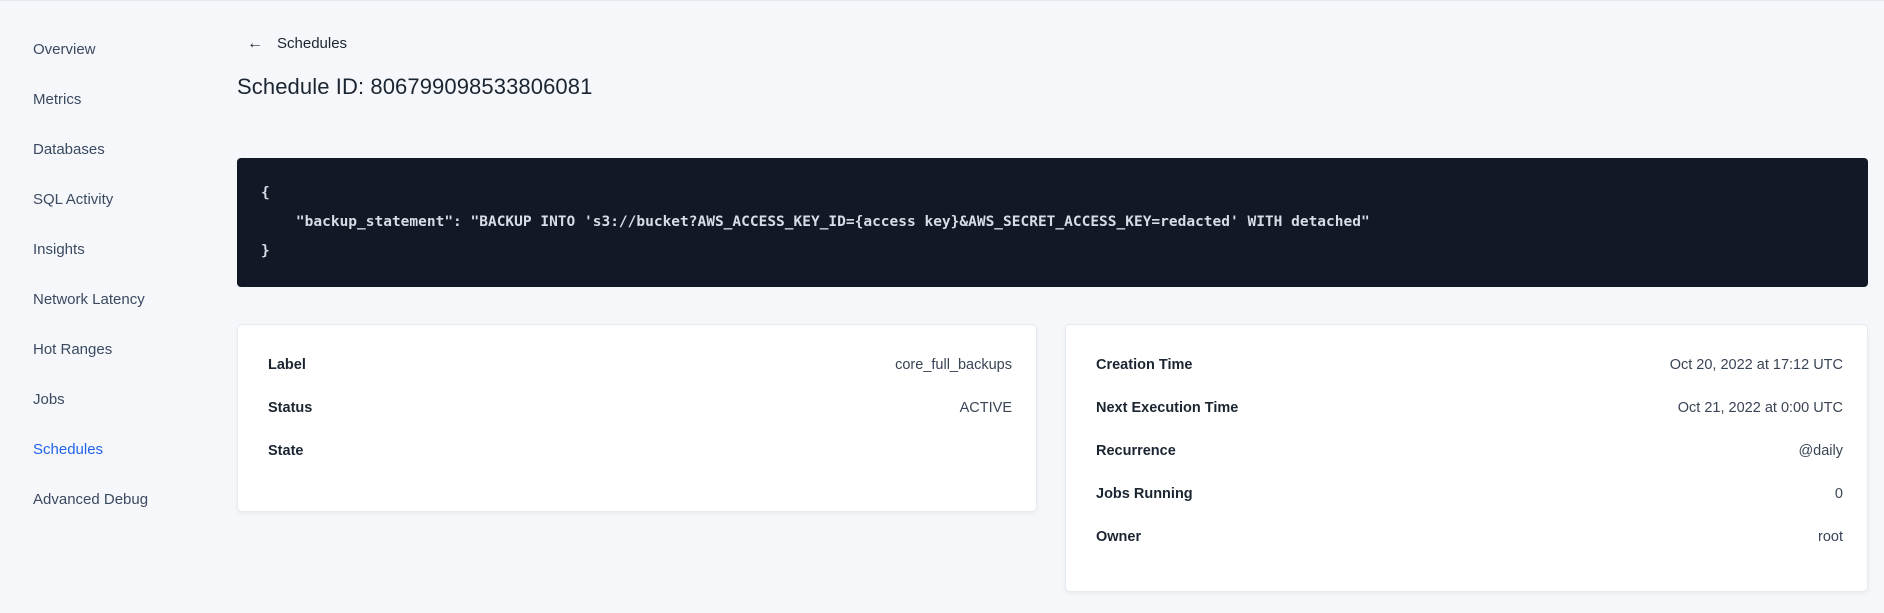 This screenshot has width=1884, height=613. Describe the element at coordinates (1820, 450) in the screenshot. I see `recurrence-value: @daily` at that location.